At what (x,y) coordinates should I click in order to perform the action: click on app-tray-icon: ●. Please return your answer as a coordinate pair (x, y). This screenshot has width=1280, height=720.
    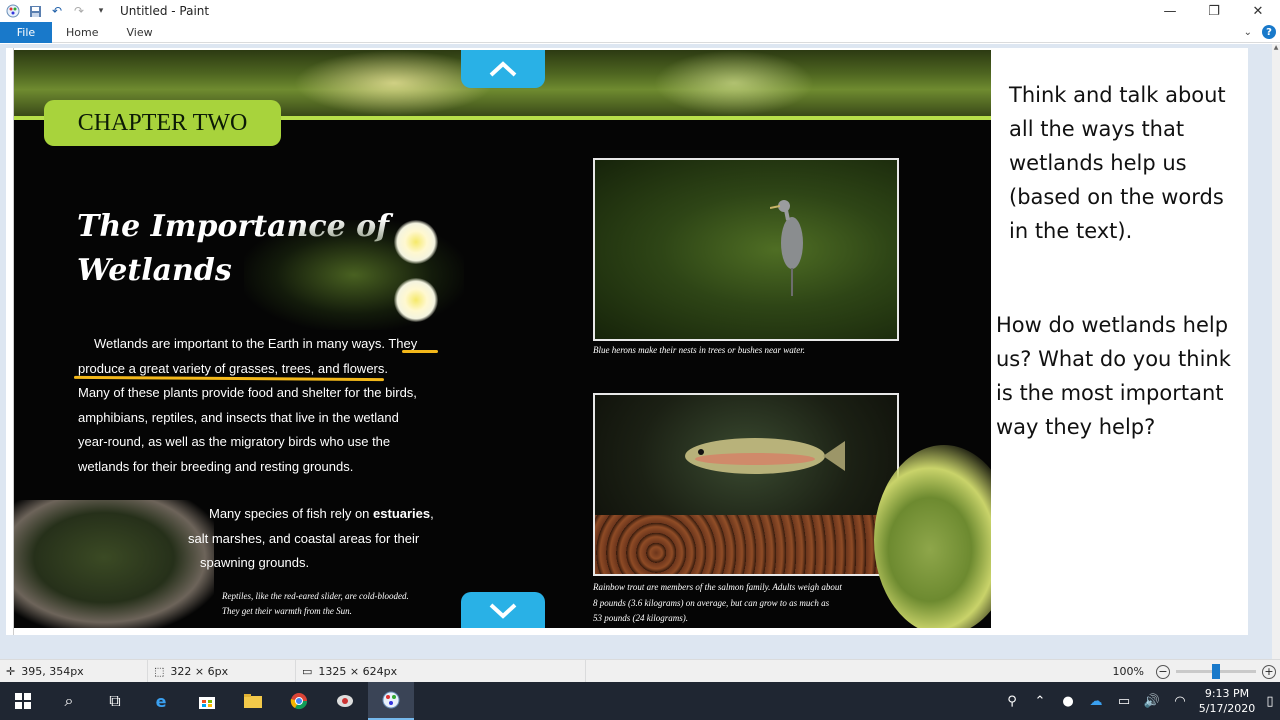
    Looking at the image, I should click on (1068, 701).